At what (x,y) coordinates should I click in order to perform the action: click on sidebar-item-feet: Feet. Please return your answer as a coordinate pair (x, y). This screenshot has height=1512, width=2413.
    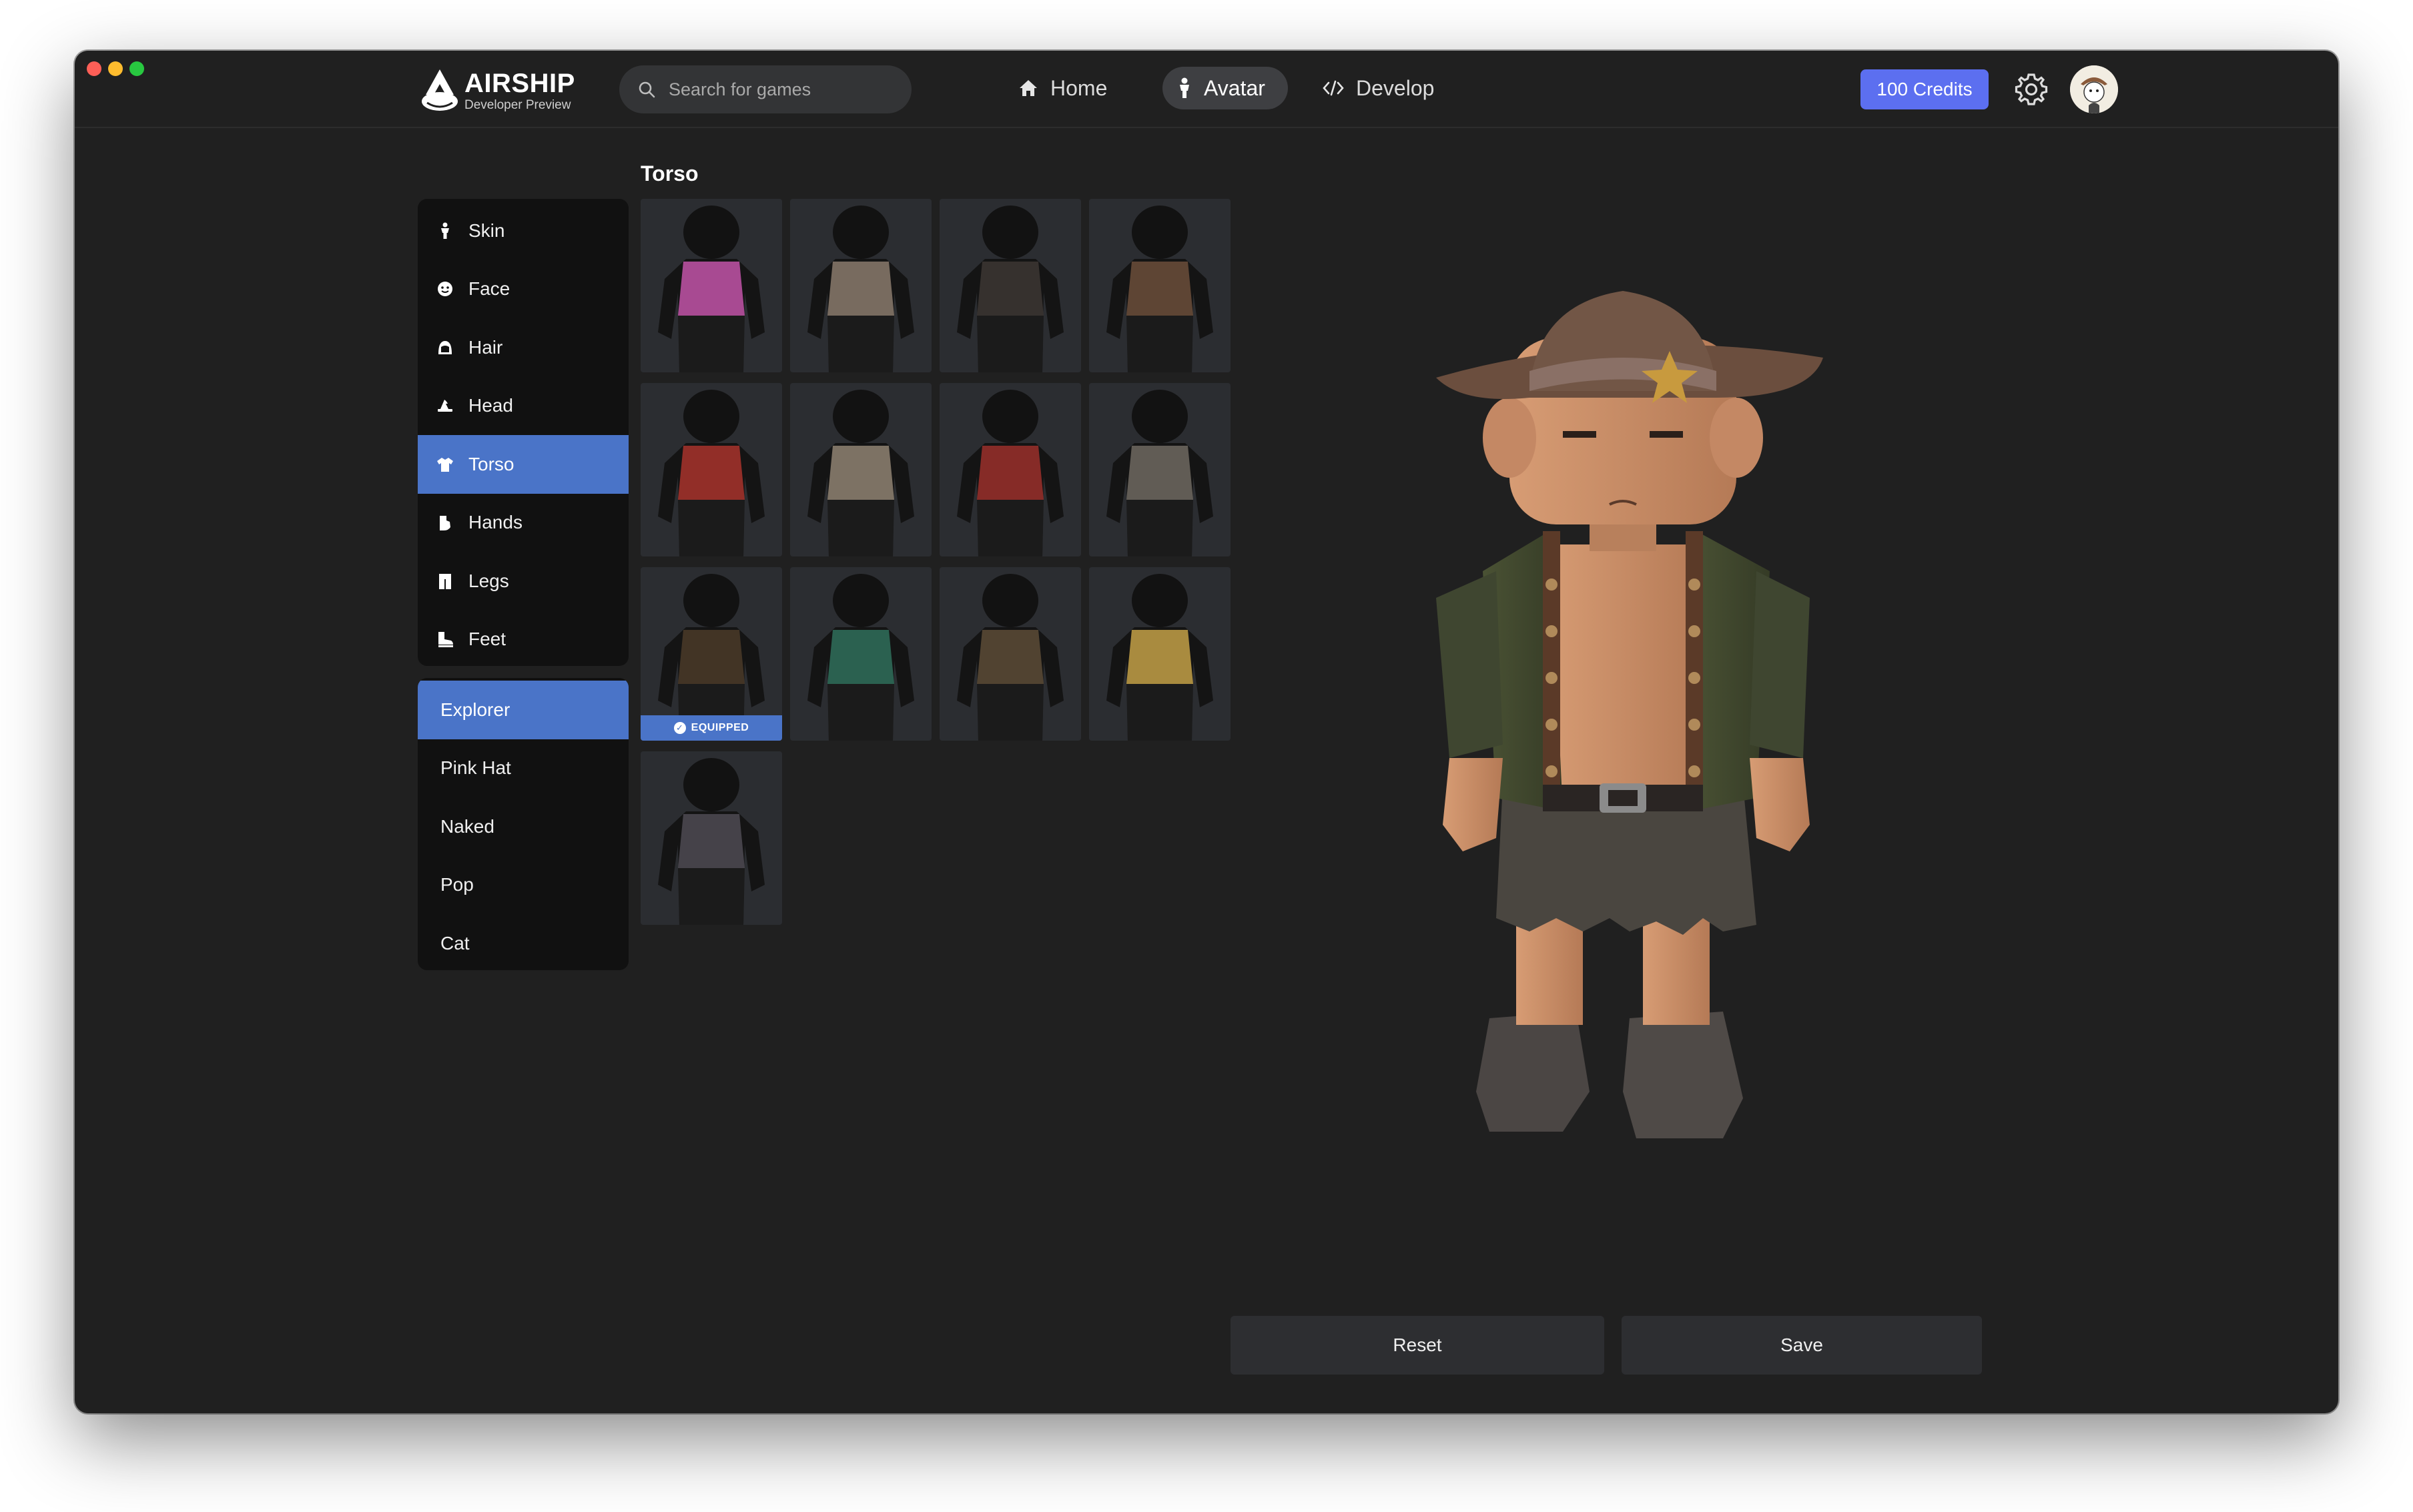
    Looking at the image, I should click on (523, 639).